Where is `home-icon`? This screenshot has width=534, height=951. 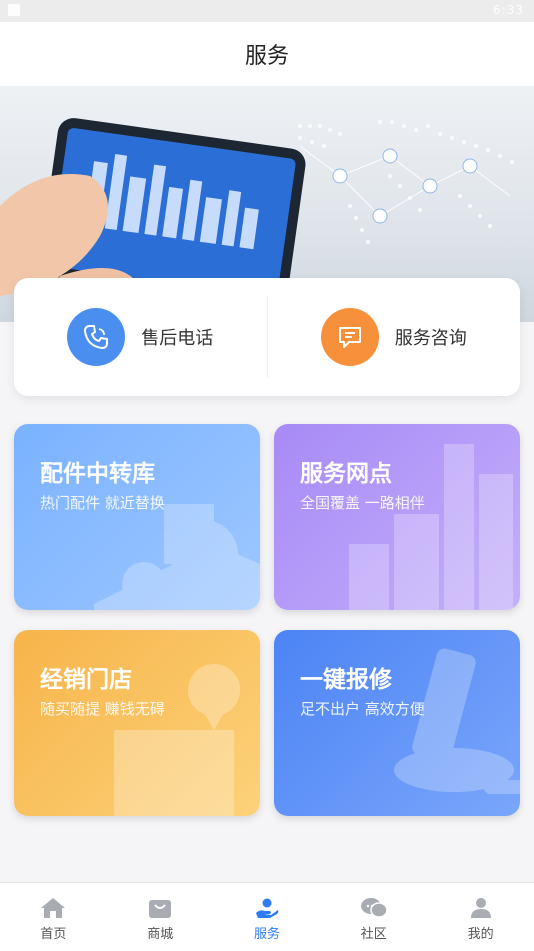
home-icon is located at coordinates (53, 908).